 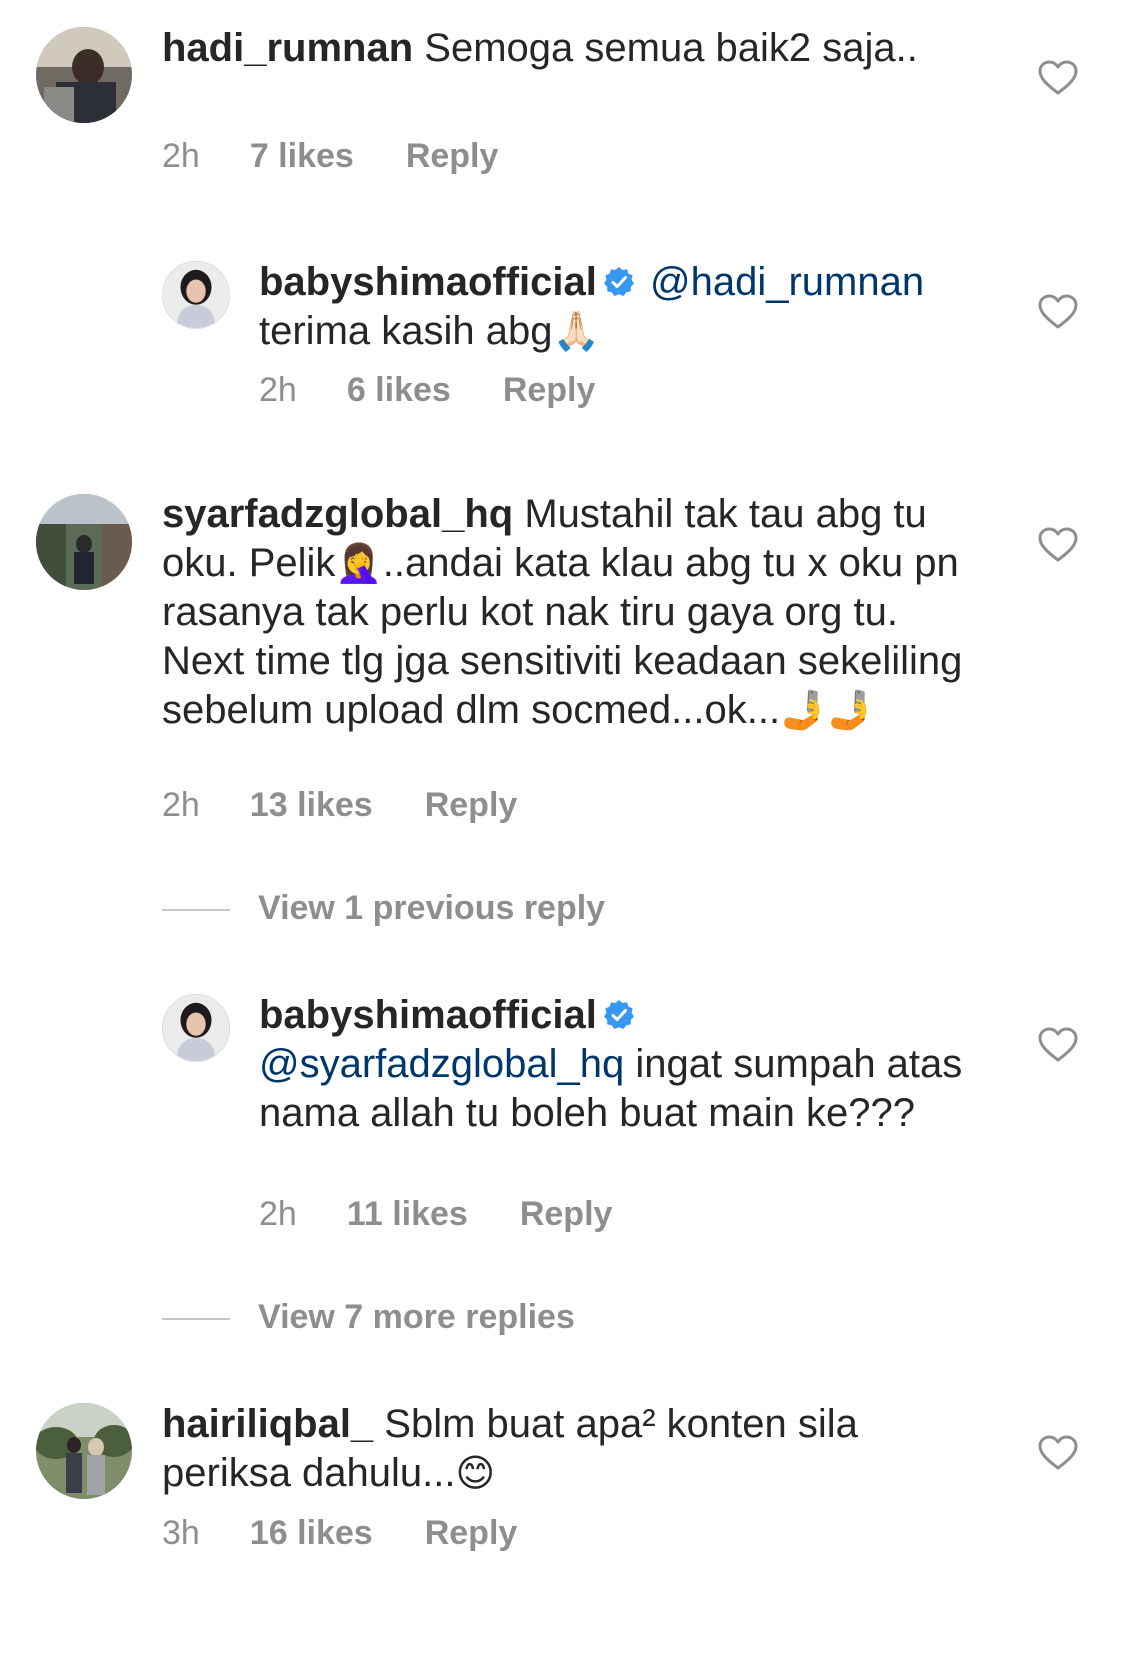 What do you see at coordinates (671, 48) in the screenshot?
I see `comment-message: Semoga semua baik2 saja..` at bounding box center [671, 48].